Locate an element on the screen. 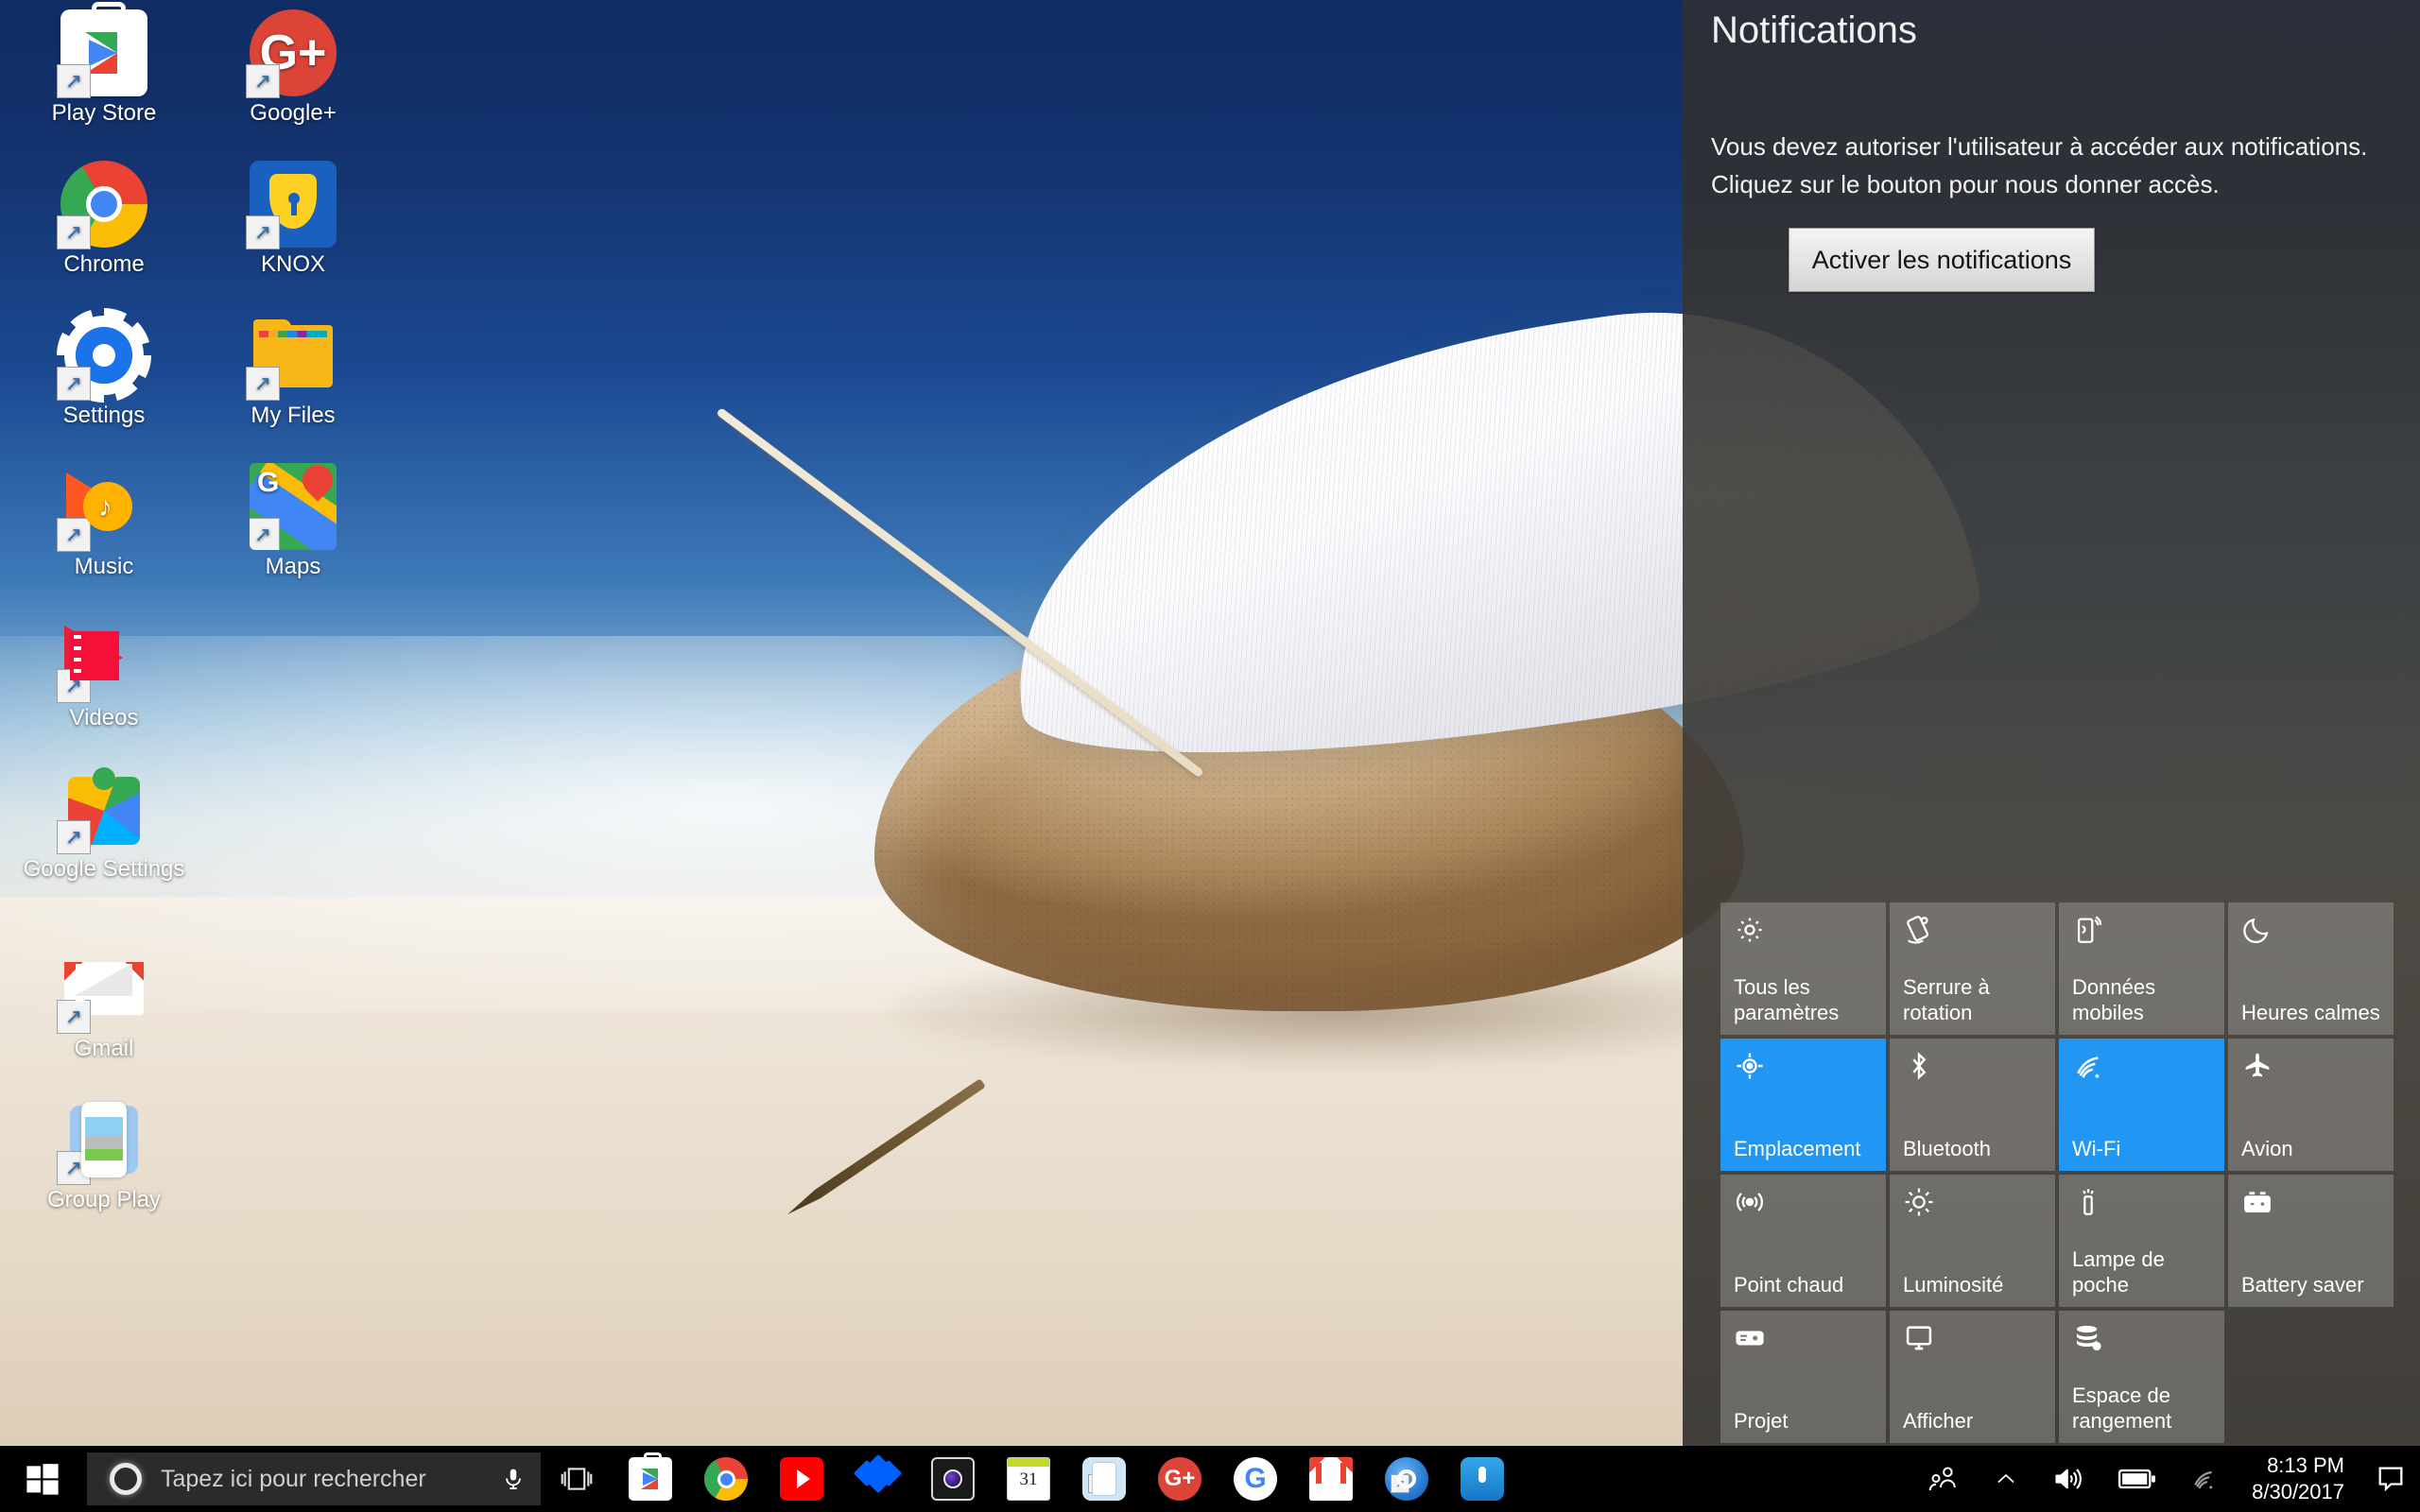 The width and height of the screenshot is (2420, 1512). taskbar-app-sidesync: ↗ is located at coordinates (1104, 1479).